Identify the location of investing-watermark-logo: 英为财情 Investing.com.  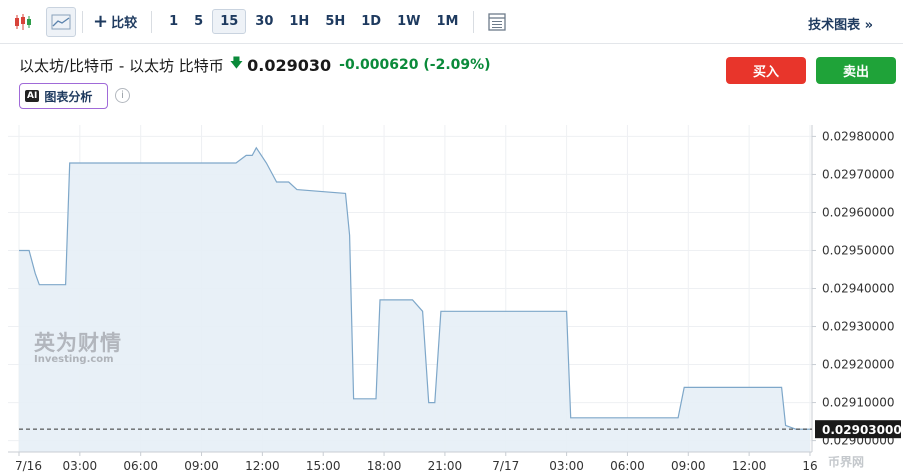
(78, 349).